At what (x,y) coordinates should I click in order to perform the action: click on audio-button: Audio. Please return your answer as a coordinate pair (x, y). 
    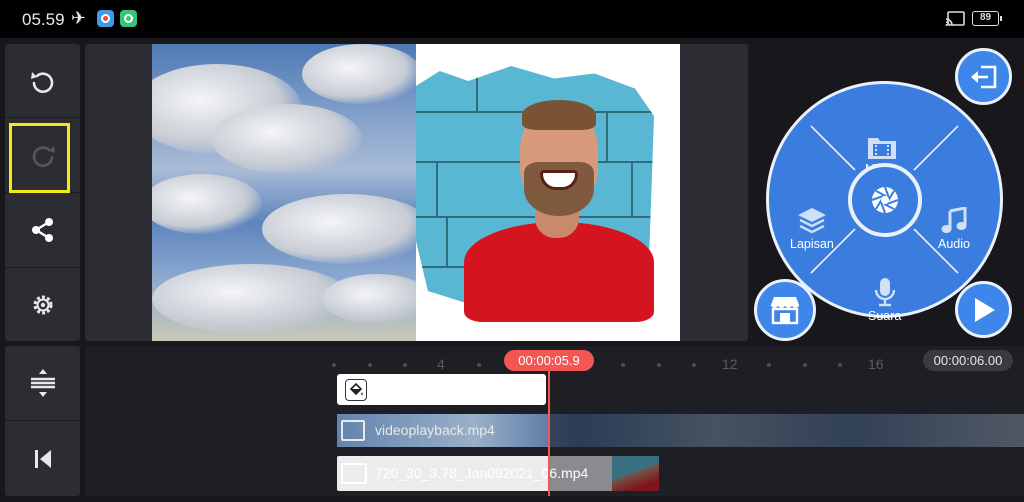
    Looking at the image, I should click on (954, 229).